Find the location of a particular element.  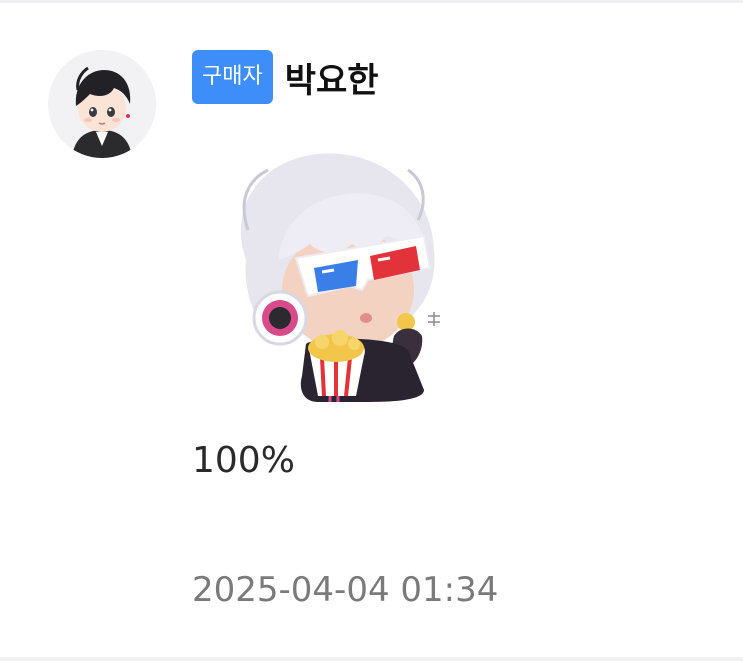

review-header: 구매자 박요한 is located at coordinates (285, 77).